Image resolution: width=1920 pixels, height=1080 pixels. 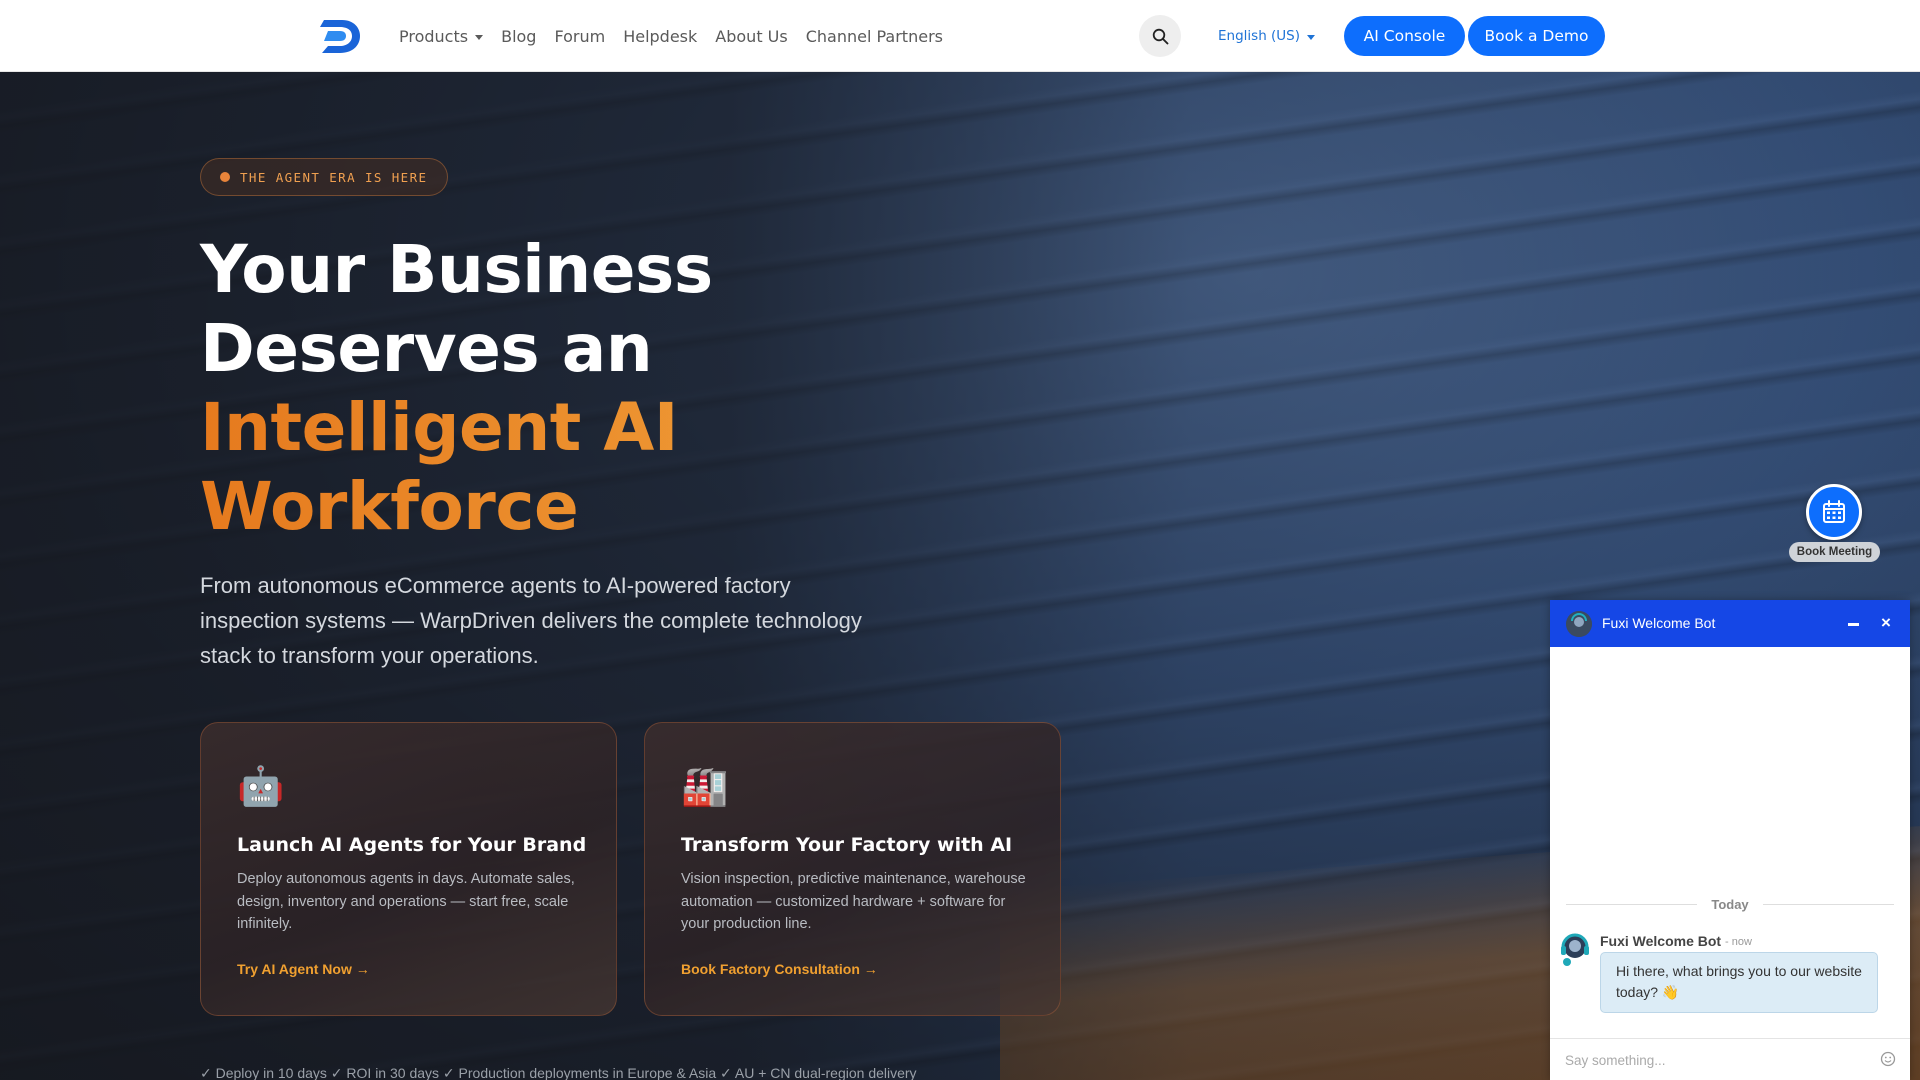 I want to click on message-time: - now, so click(x=1738, y=942).